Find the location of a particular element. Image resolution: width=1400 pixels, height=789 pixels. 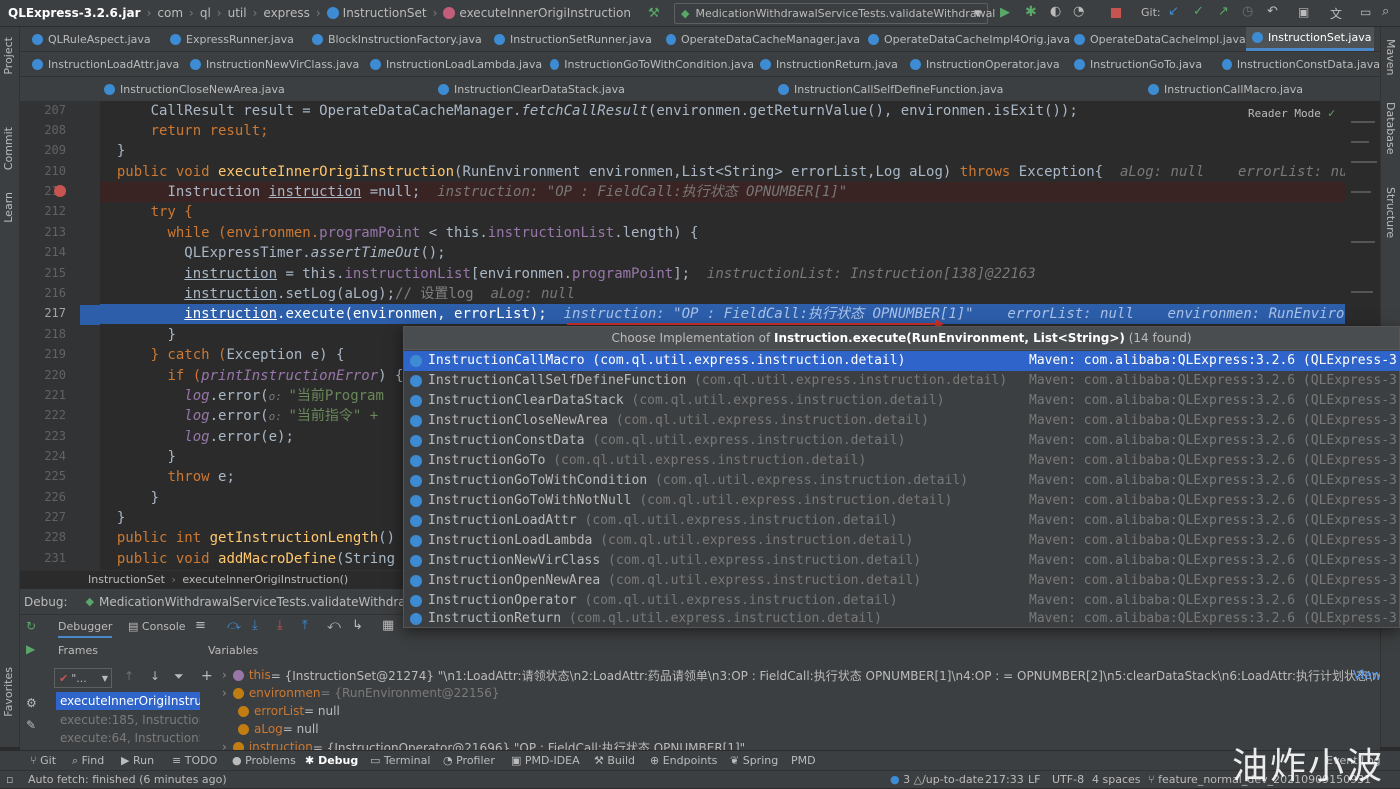

rerun-icon: ↻ is located at coordinates (31, 626).